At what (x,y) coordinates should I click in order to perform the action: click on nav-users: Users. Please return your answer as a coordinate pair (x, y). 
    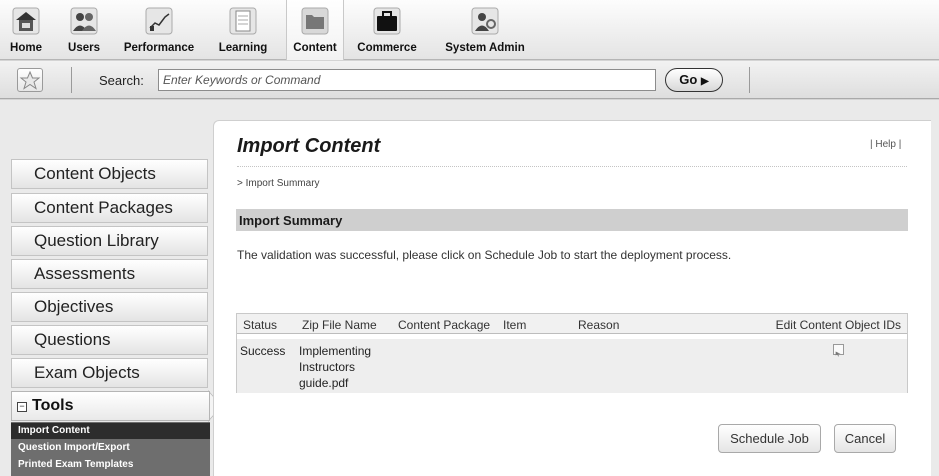
    Looking at the image, I should click on (84, 30).